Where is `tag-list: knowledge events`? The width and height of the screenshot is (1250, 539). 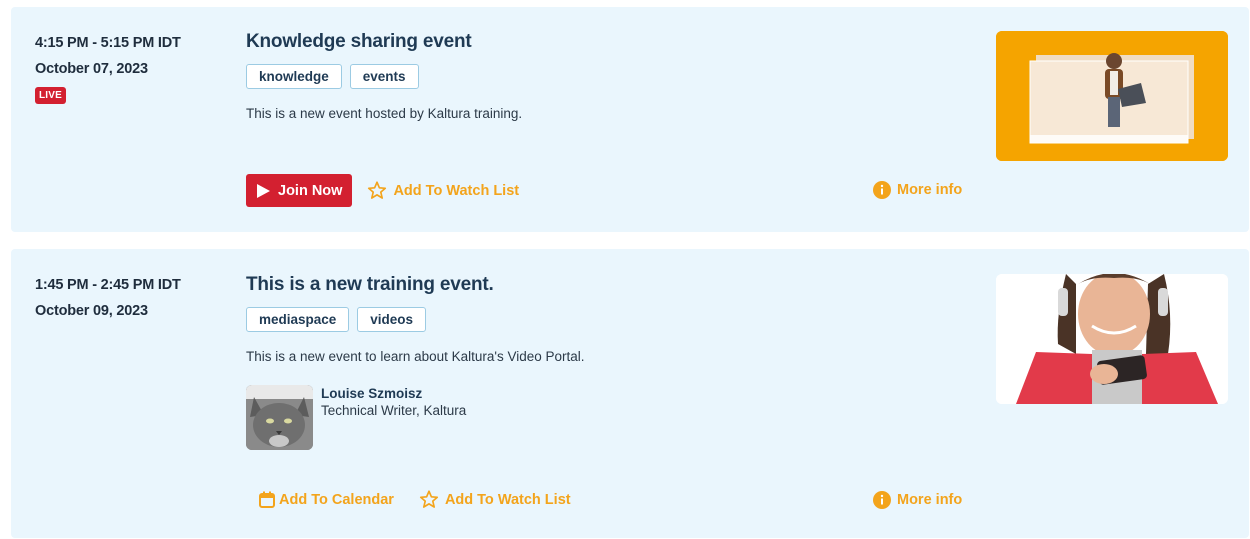 tag-list: knowledge events is located at coordinates (332, 76).